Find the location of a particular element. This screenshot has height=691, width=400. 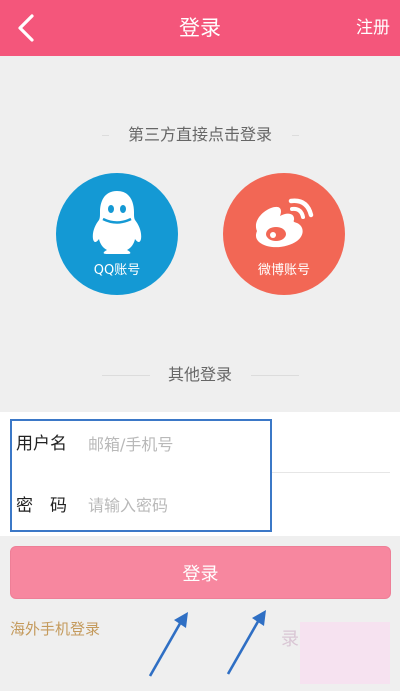

register-link: 注册 is located at coordinates (373, 28).